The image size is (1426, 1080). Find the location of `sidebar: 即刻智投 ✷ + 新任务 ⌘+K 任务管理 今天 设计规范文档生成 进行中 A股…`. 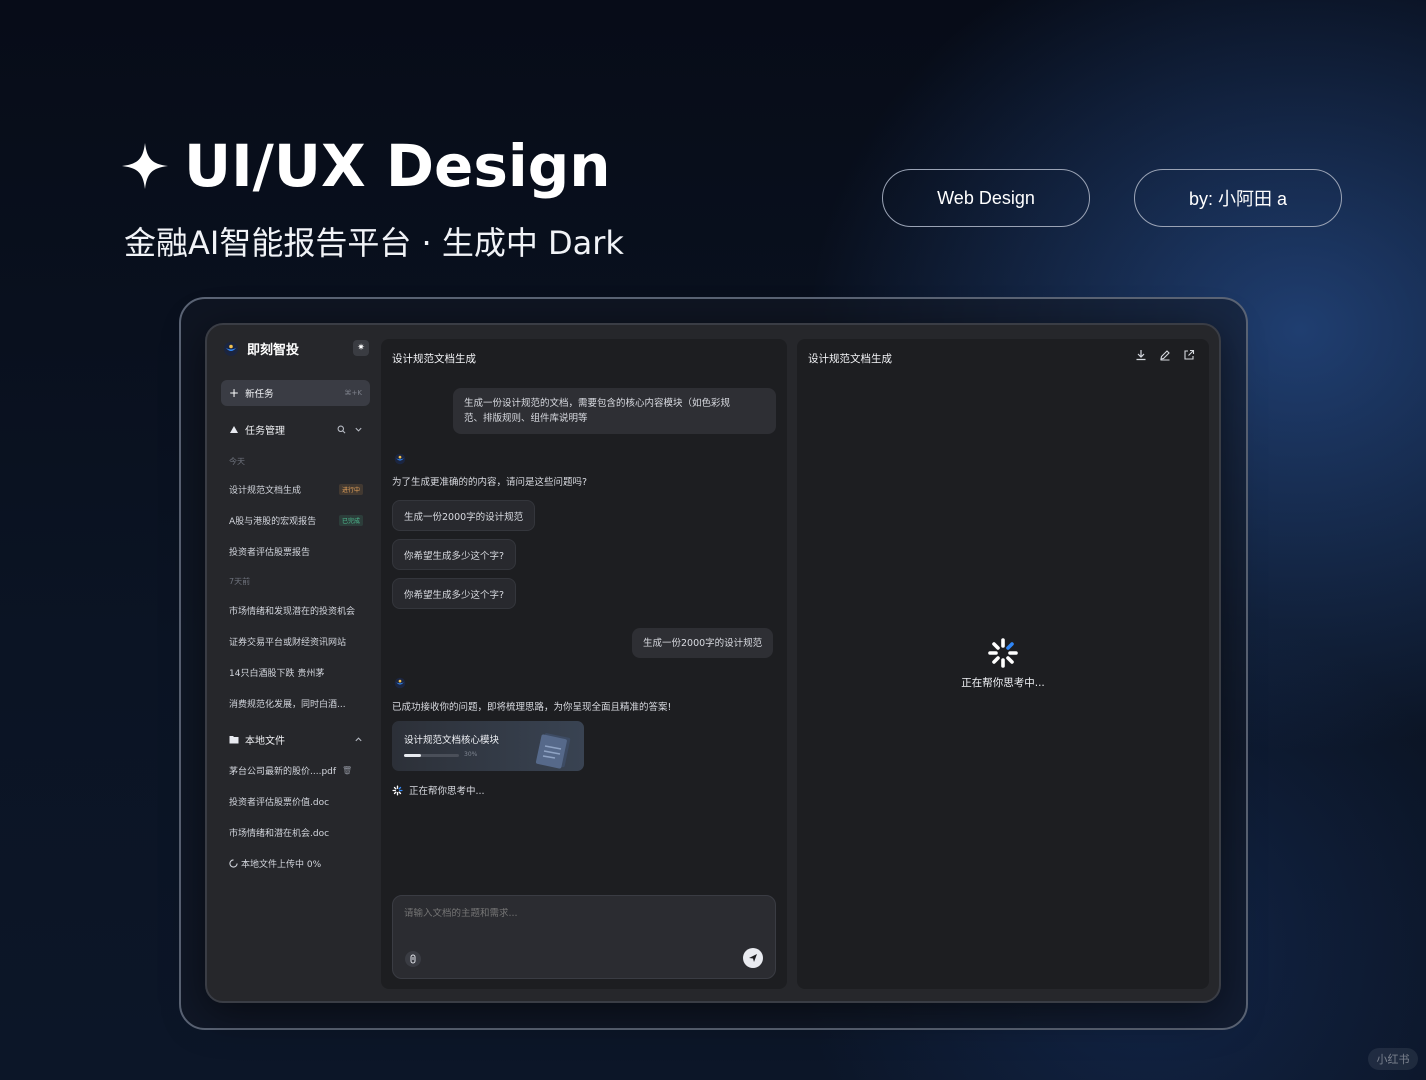

sidebar: 即刻智投 ✷ + 新任务 ⌘+K 任务管理 今天 设计规范文档生成 进行中 A股… is located at coordinates (296, 665).